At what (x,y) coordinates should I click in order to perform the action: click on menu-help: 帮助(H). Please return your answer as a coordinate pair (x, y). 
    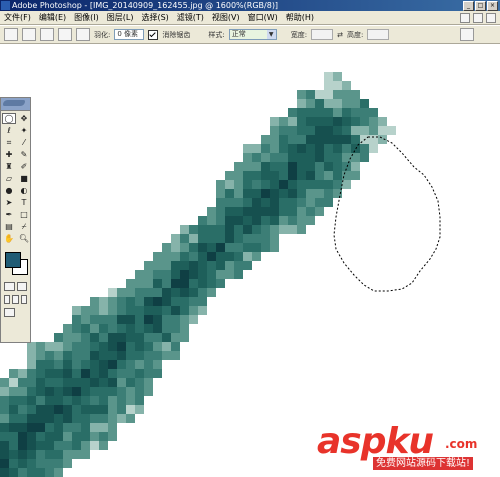
    Looking at the image, I should click on (300, 17).